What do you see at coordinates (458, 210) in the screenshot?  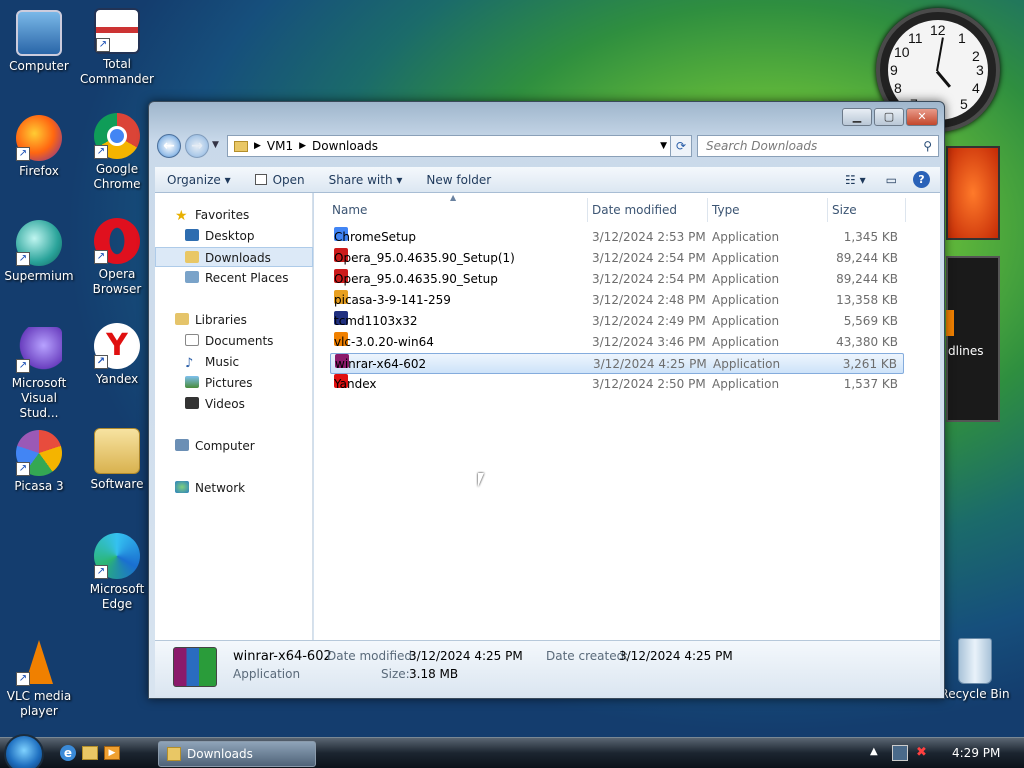 I see `column-header-name: Name` at bounding box center [458, 210].